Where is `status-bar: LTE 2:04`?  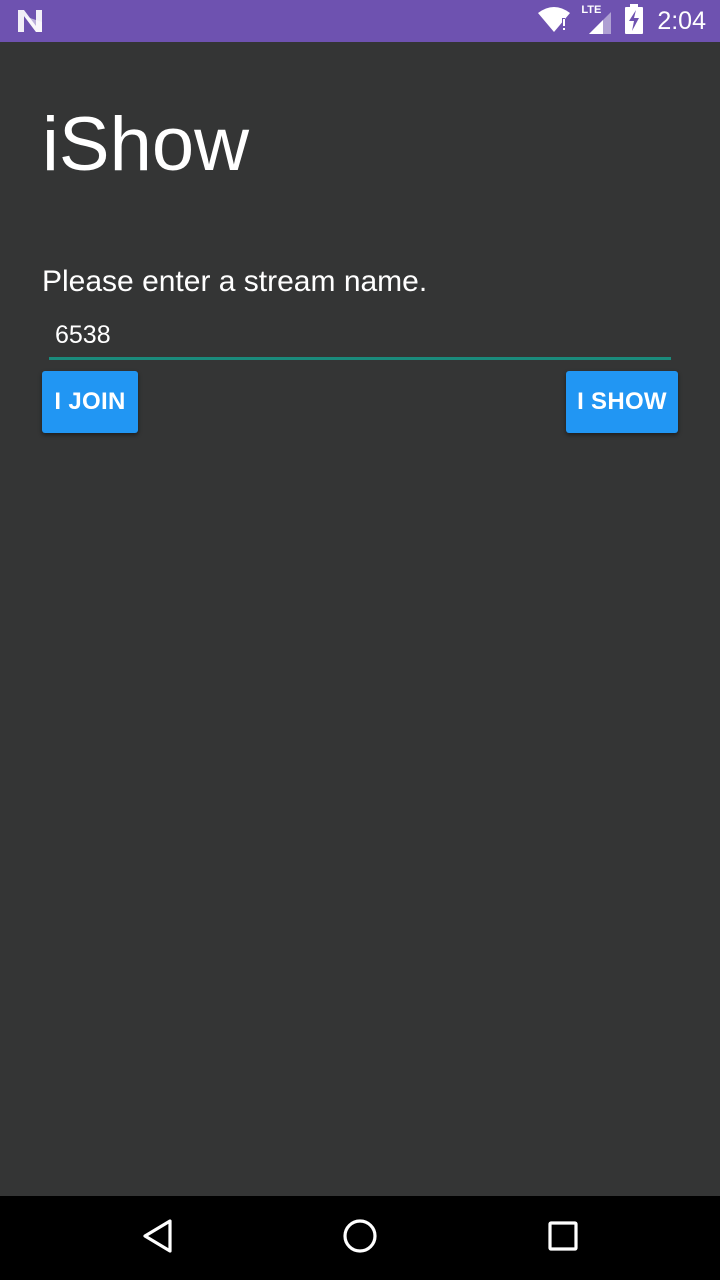
status-bar: LTE 2:04 is located at coordinates (360, 21).